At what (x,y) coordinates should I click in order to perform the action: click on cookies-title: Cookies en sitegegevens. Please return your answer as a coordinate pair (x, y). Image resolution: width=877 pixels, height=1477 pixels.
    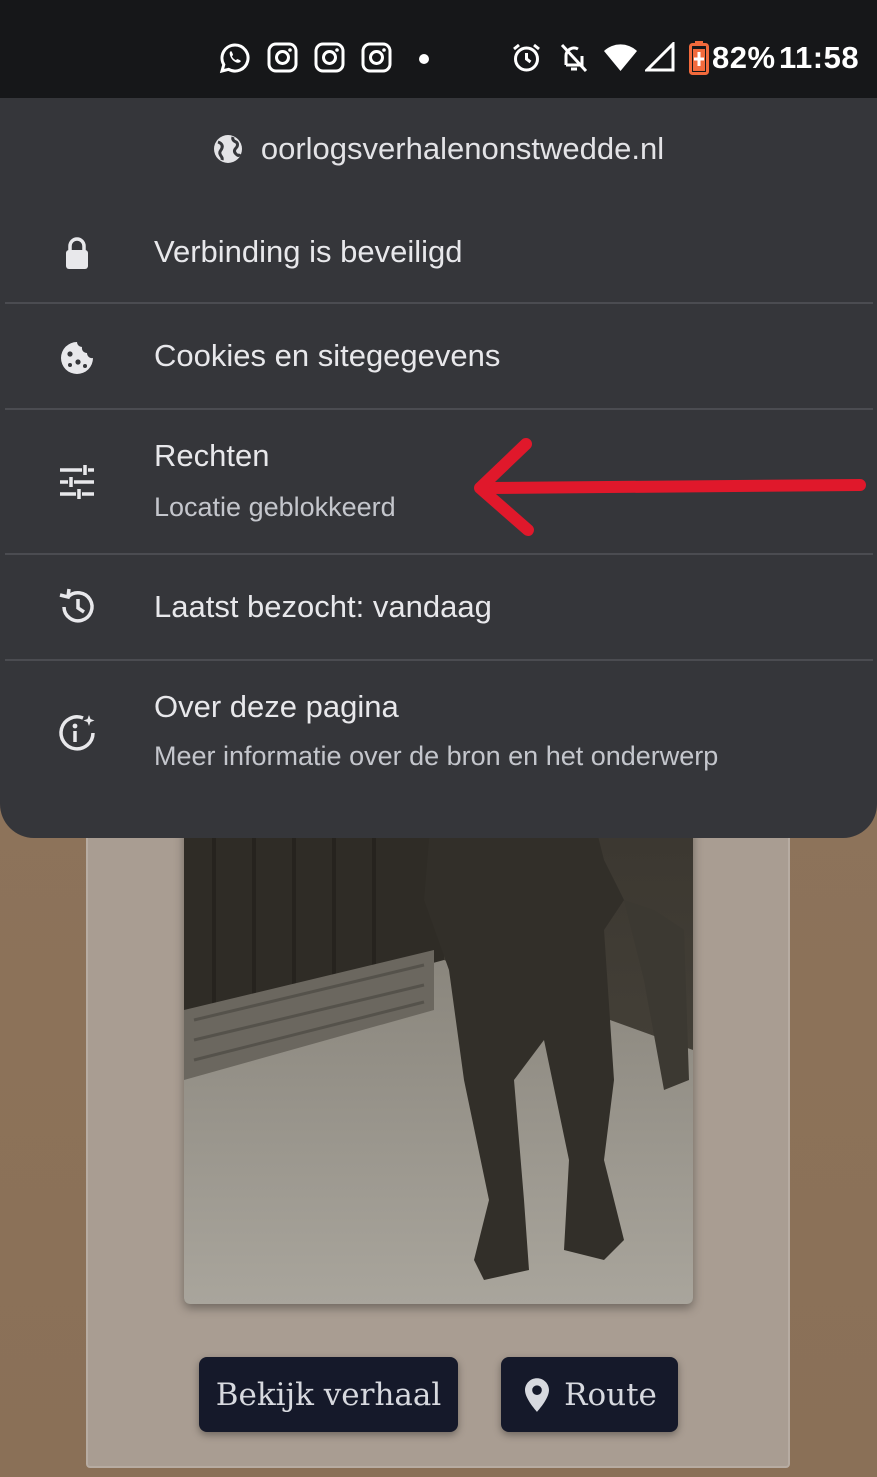
    Looking at the image, I should click on (327, 355).